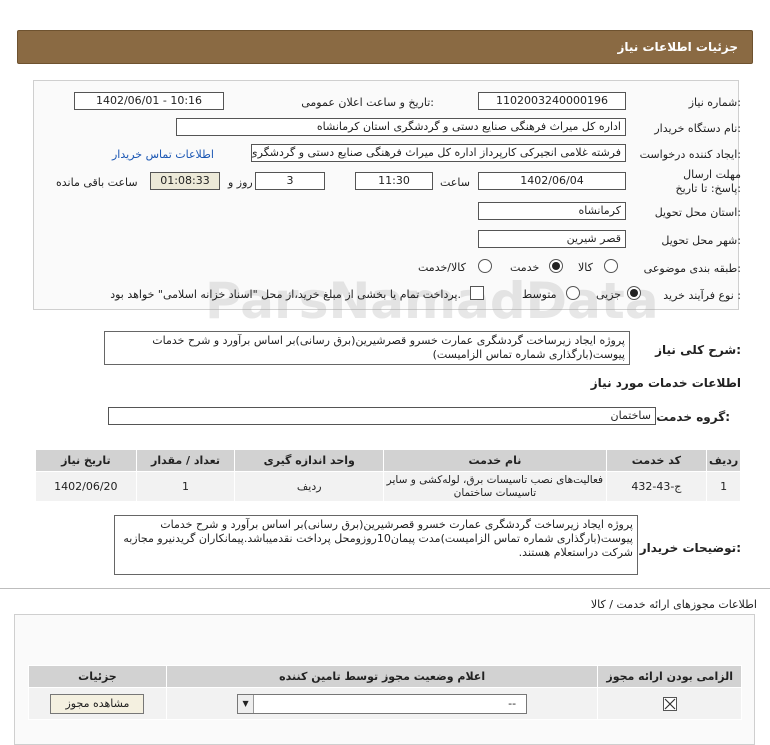 The width and height of the screenshot is (770, 745). I want to click on days-field: 3, so click(290, 181).